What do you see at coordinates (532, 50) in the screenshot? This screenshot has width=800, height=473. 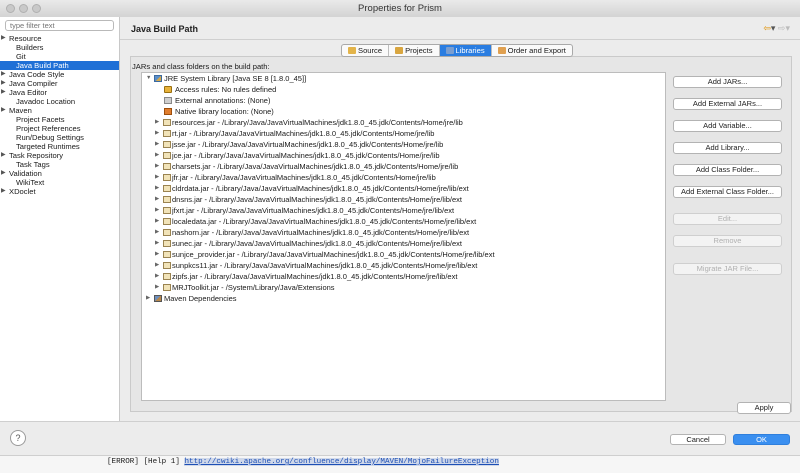 I see `tab-order-and-export: Order and Export` at bounding box center [532, 50].